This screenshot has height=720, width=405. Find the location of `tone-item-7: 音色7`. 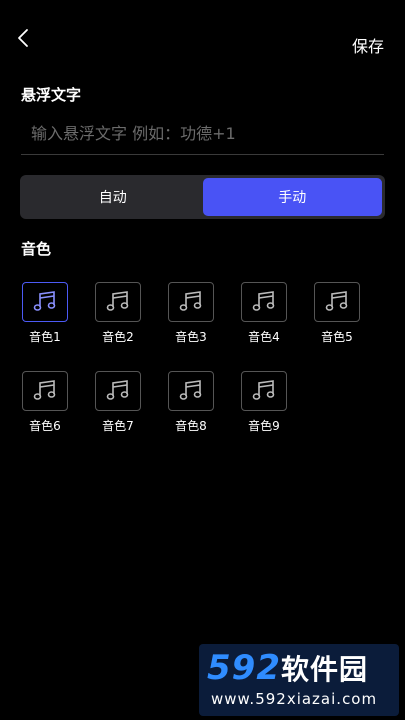

tone-item-7: 音色7 is located at coordinates (118, 402).